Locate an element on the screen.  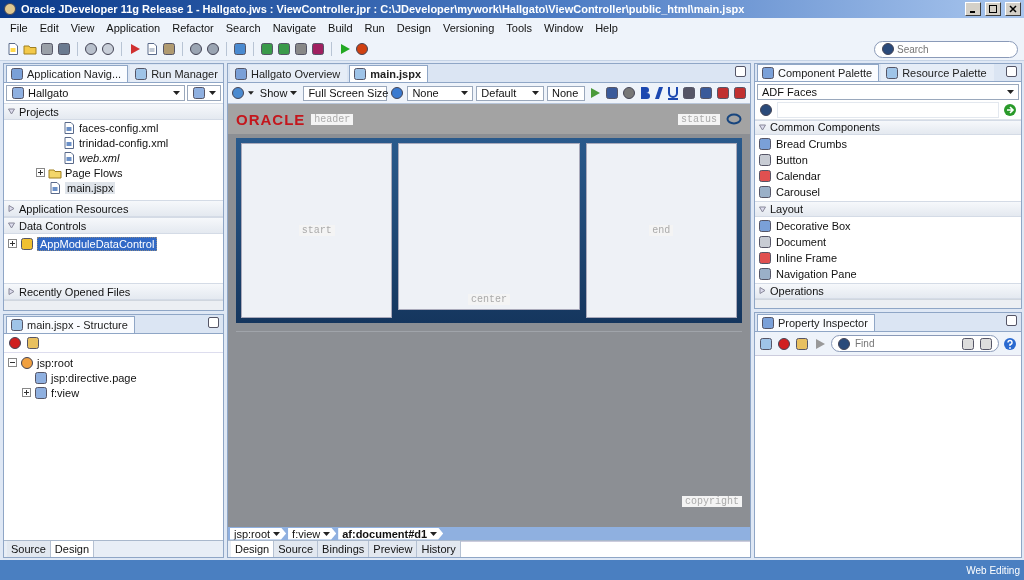
tab-list-icon is located at coordinates (740, 71).